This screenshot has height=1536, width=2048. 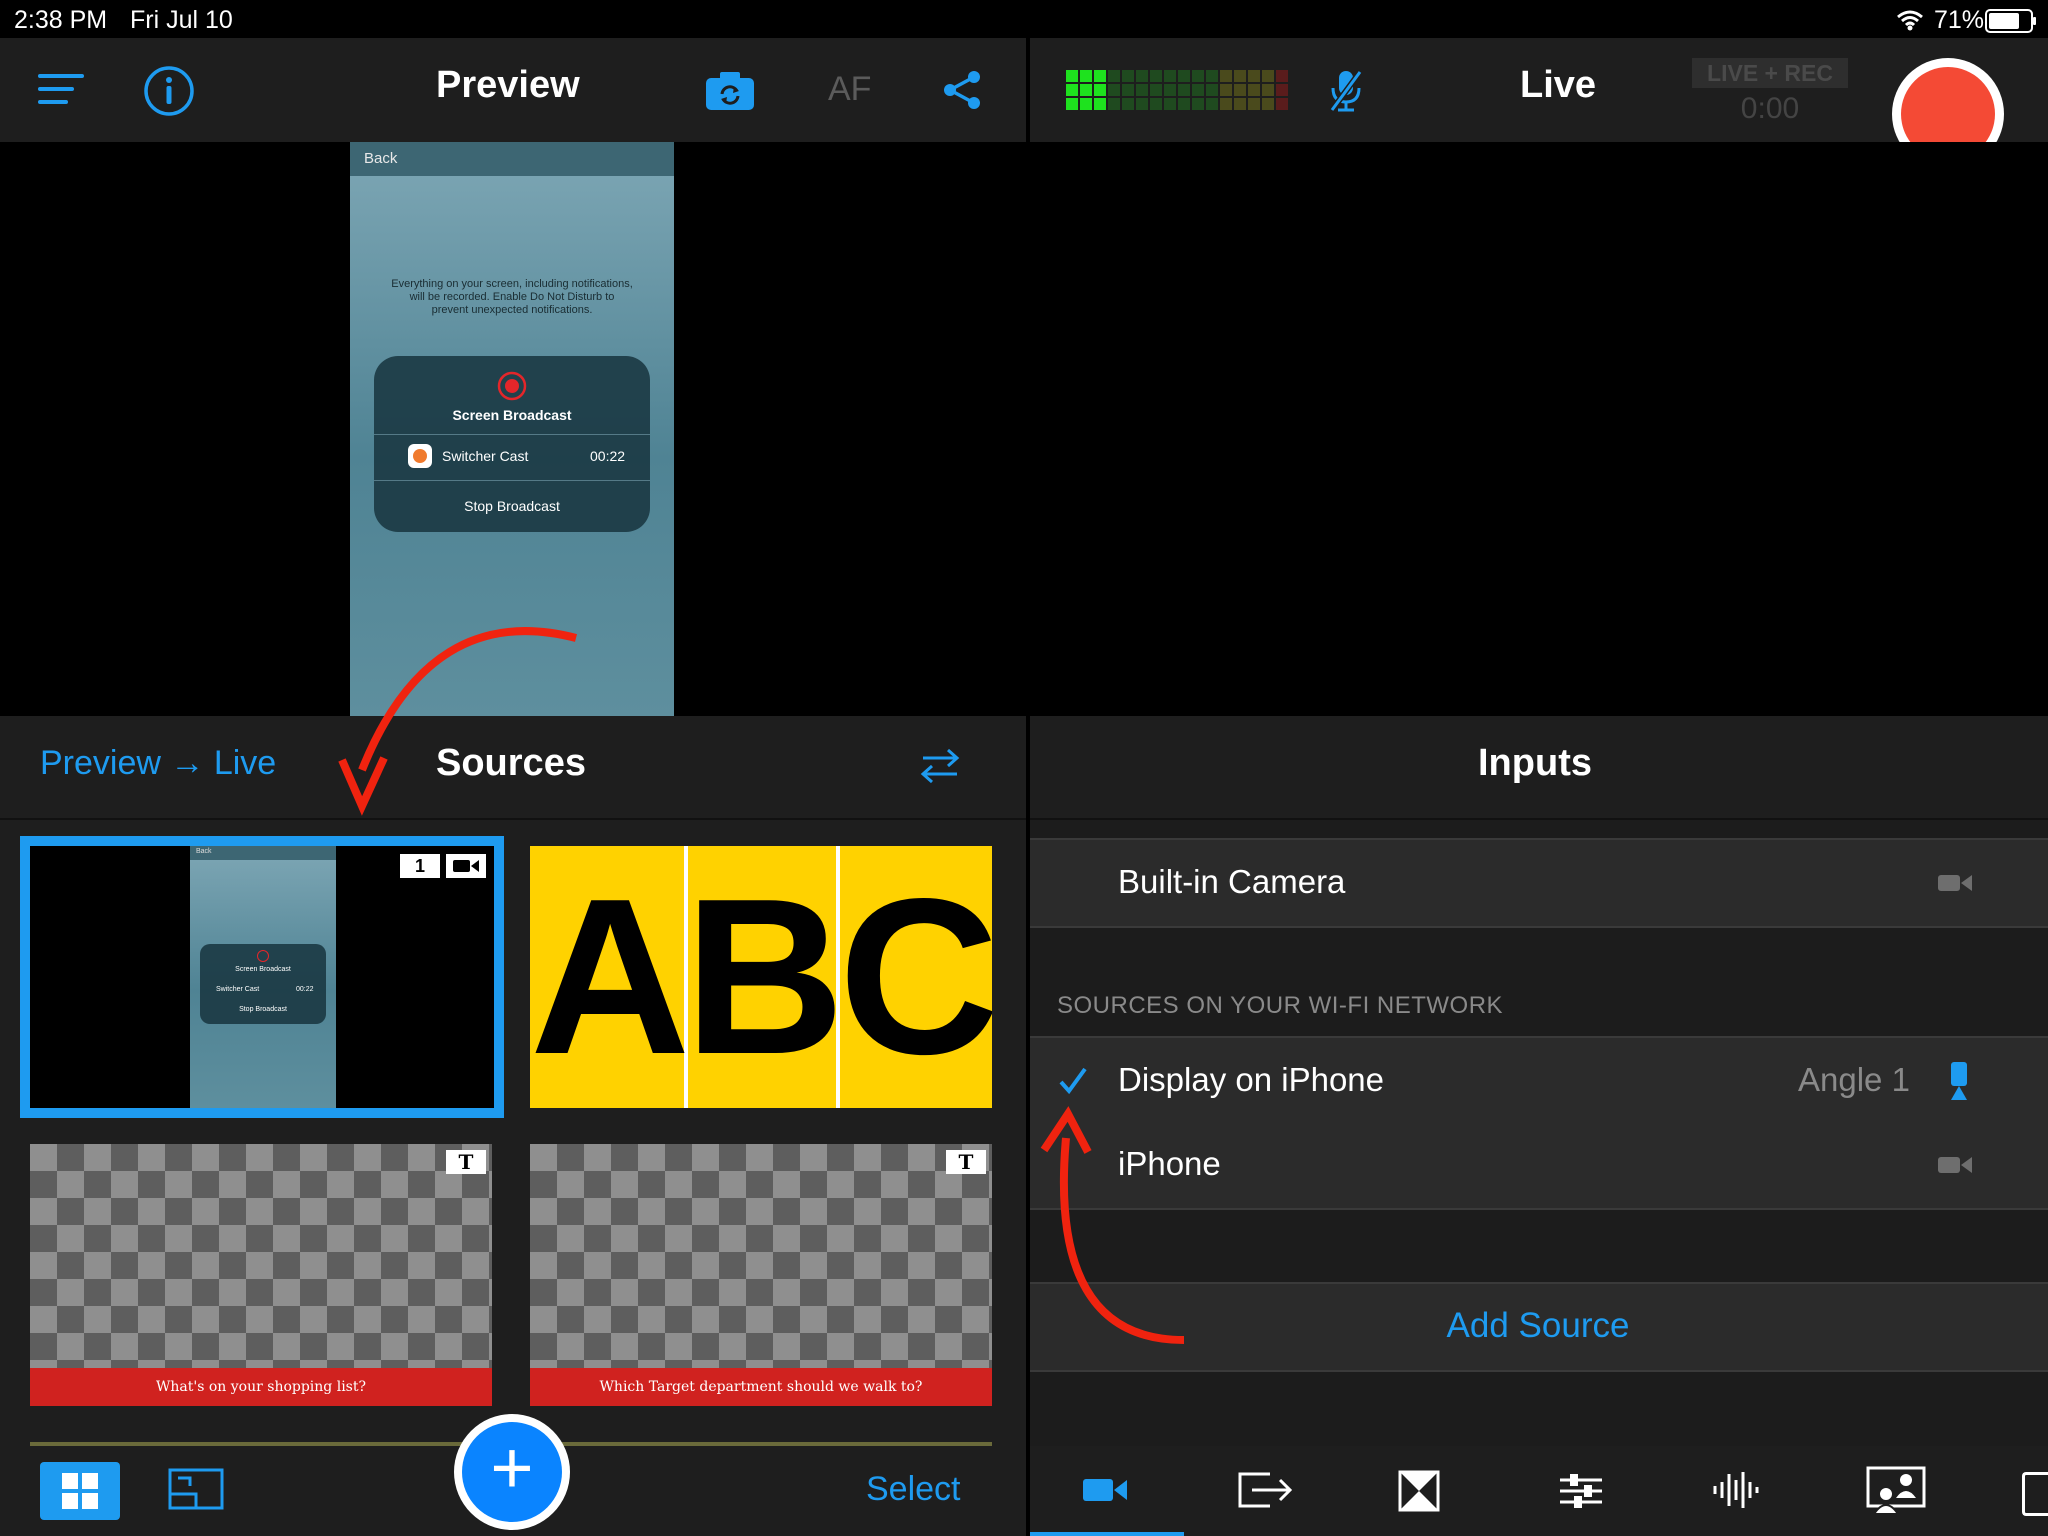 What do you see at coordinates (913, 1489) in the screenshot?
I see `select-button: Select` at bounding box center [913, 1489].